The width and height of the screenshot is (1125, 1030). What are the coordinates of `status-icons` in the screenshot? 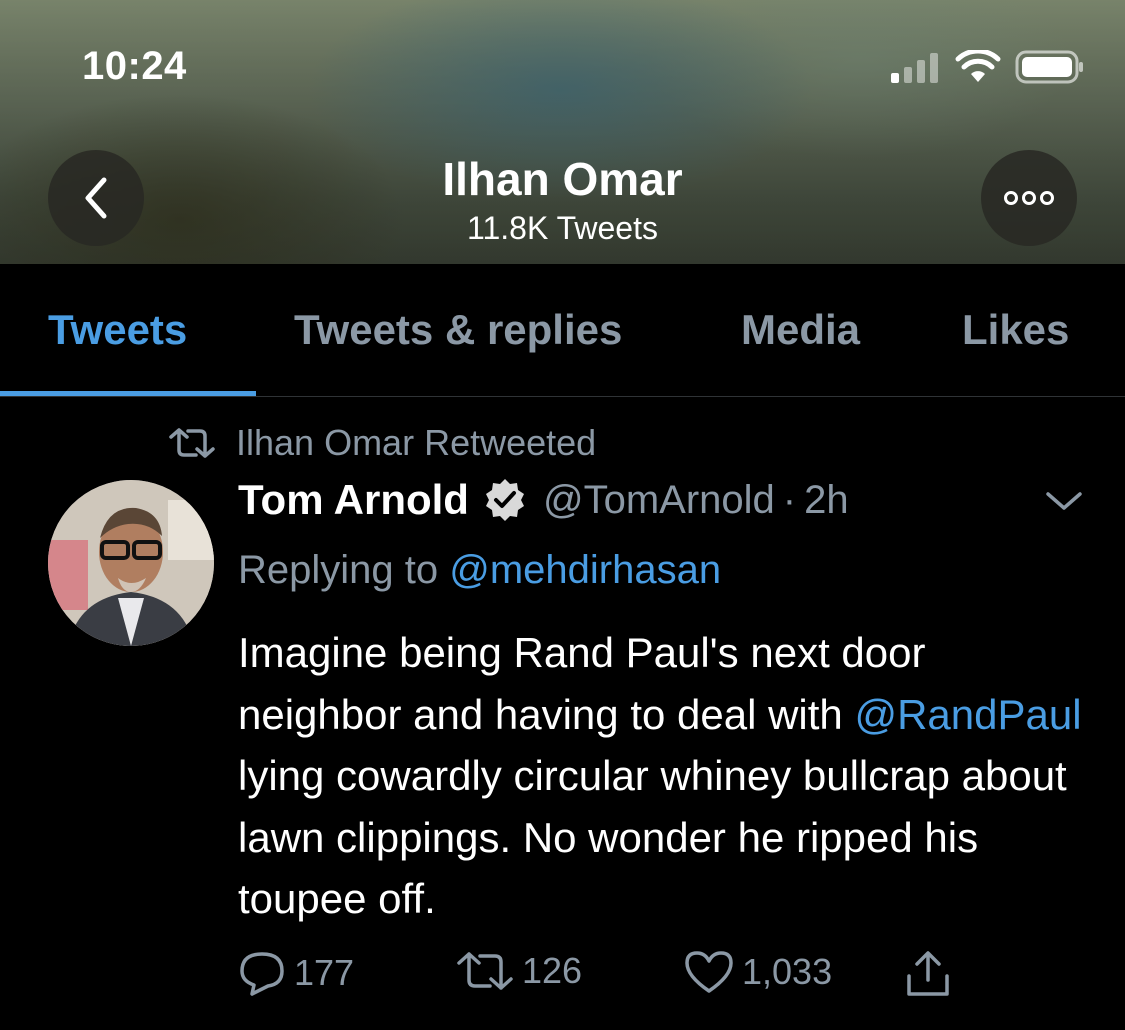 It's located at (988, 67).